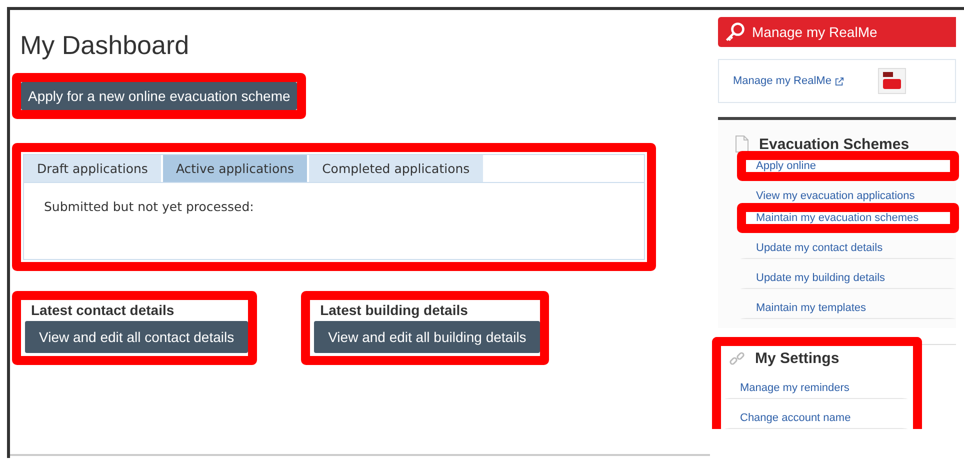 Image resolution: width=964 pixels, height=461 pixels. Describe the element at coordinates (795, 388) in the screenshot. I see `sidebar-link: Manage my reminders` at that location.